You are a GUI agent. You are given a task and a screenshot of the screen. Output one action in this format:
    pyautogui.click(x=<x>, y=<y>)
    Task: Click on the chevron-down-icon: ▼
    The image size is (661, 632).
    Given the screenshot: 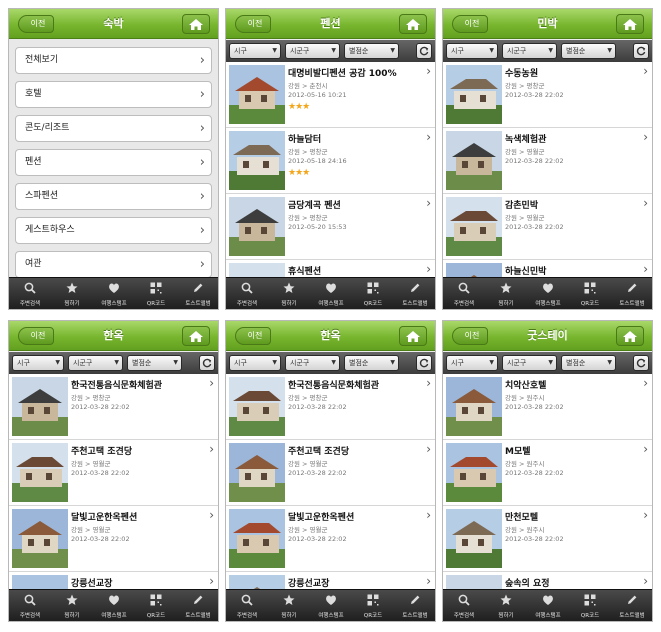 What is the action you would take?
    pyautogui.click(x=274, y=50)
    